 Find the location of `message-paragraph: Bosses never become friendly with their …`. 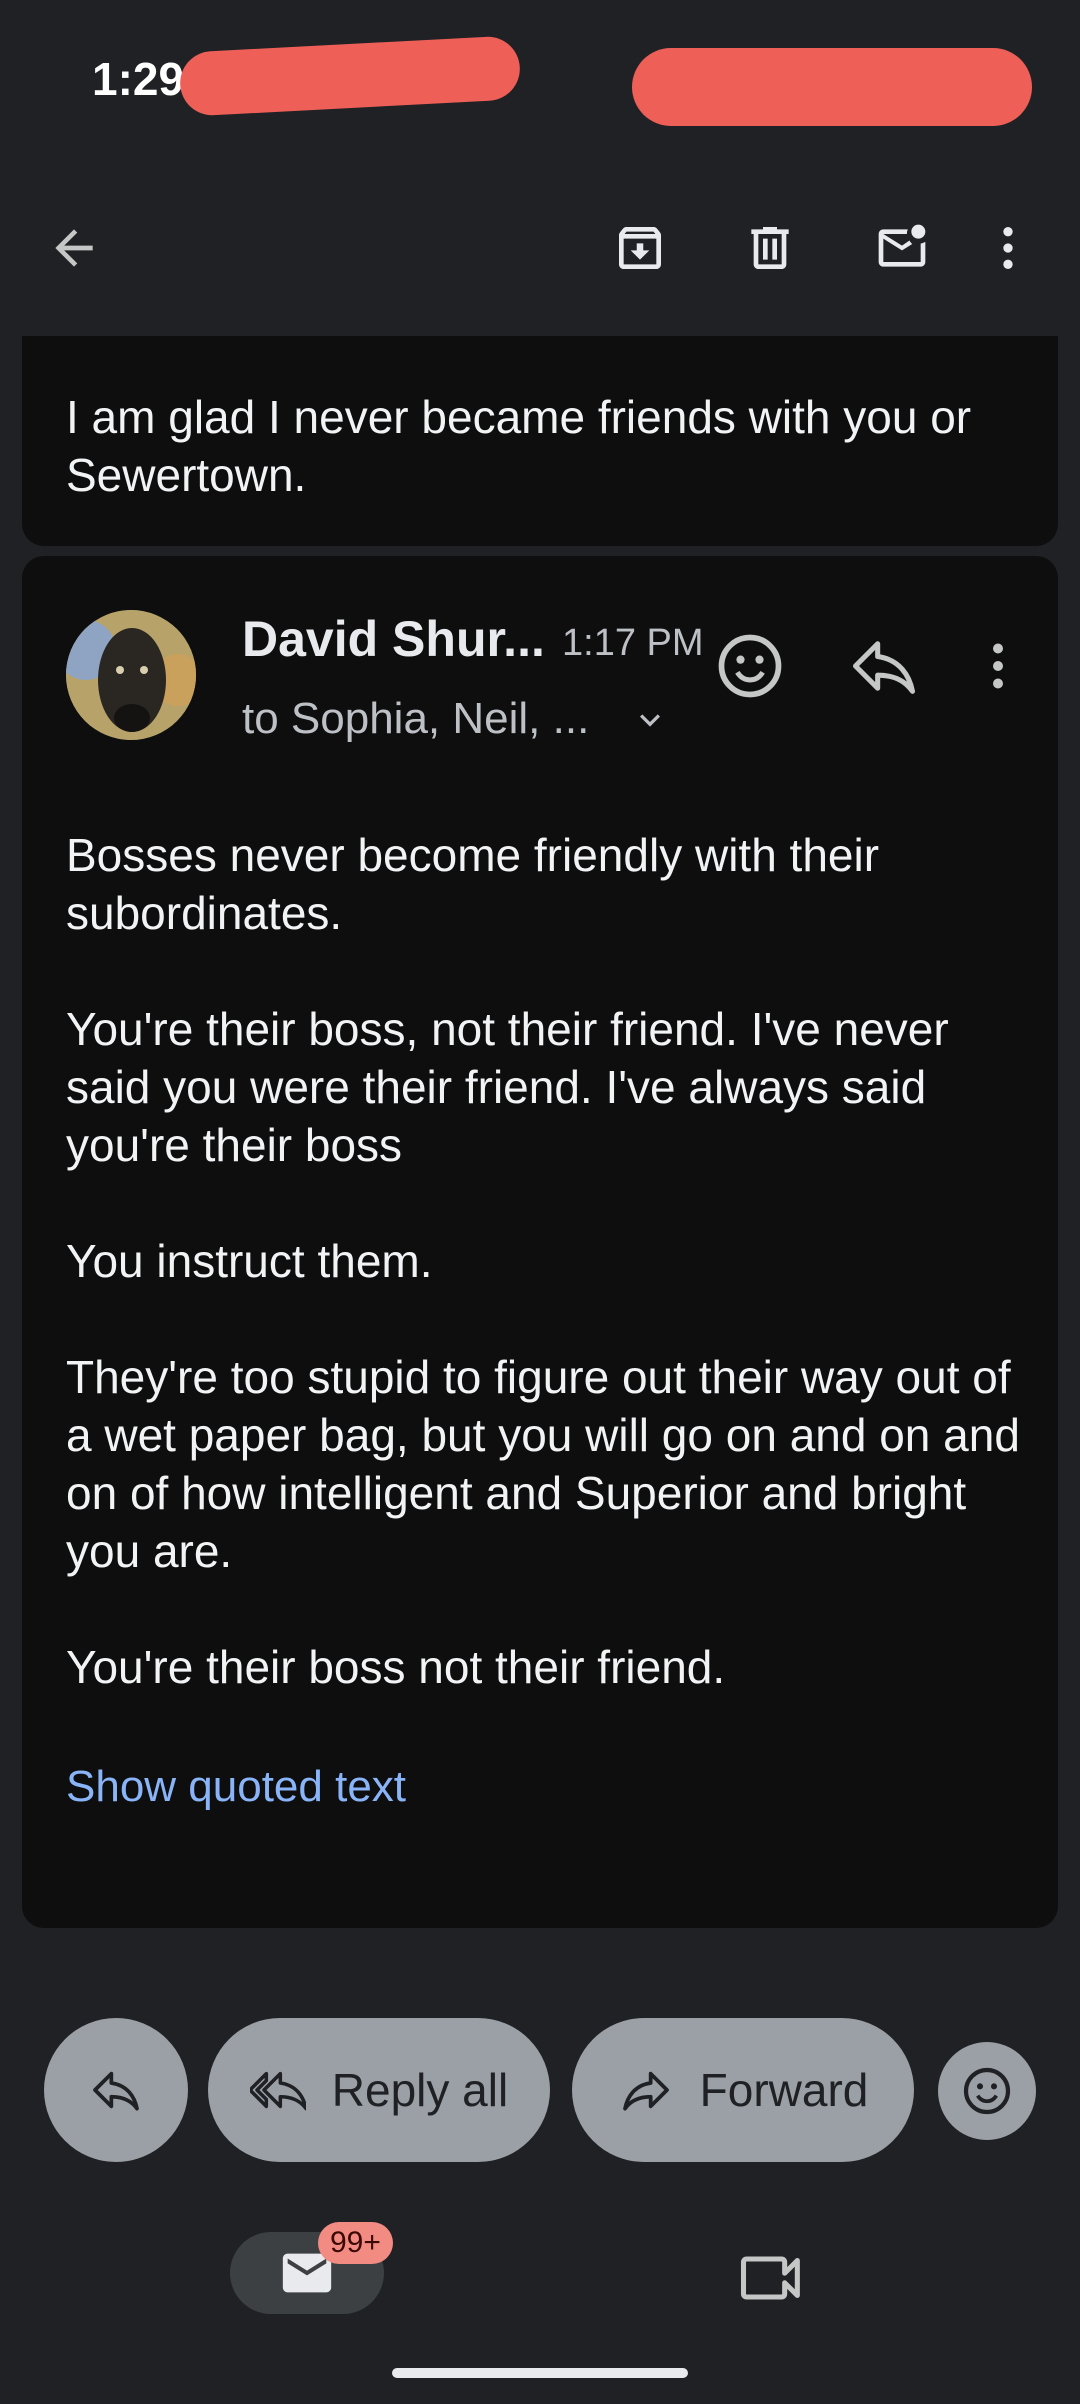

message-paragraph: Bosses never become friendly with their … is located at coordinates (479, 884).